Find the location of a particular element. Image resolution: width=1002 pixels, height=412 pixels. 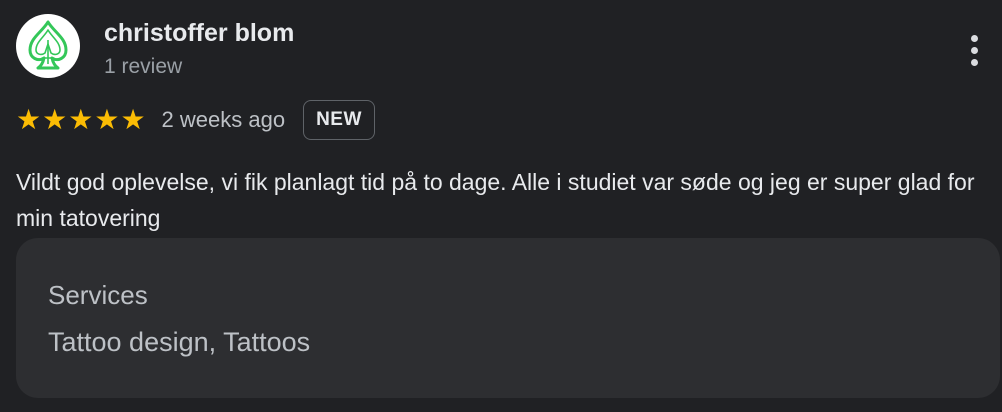

reviewer-review-count: 1 review is located at coordinates (143, 67).